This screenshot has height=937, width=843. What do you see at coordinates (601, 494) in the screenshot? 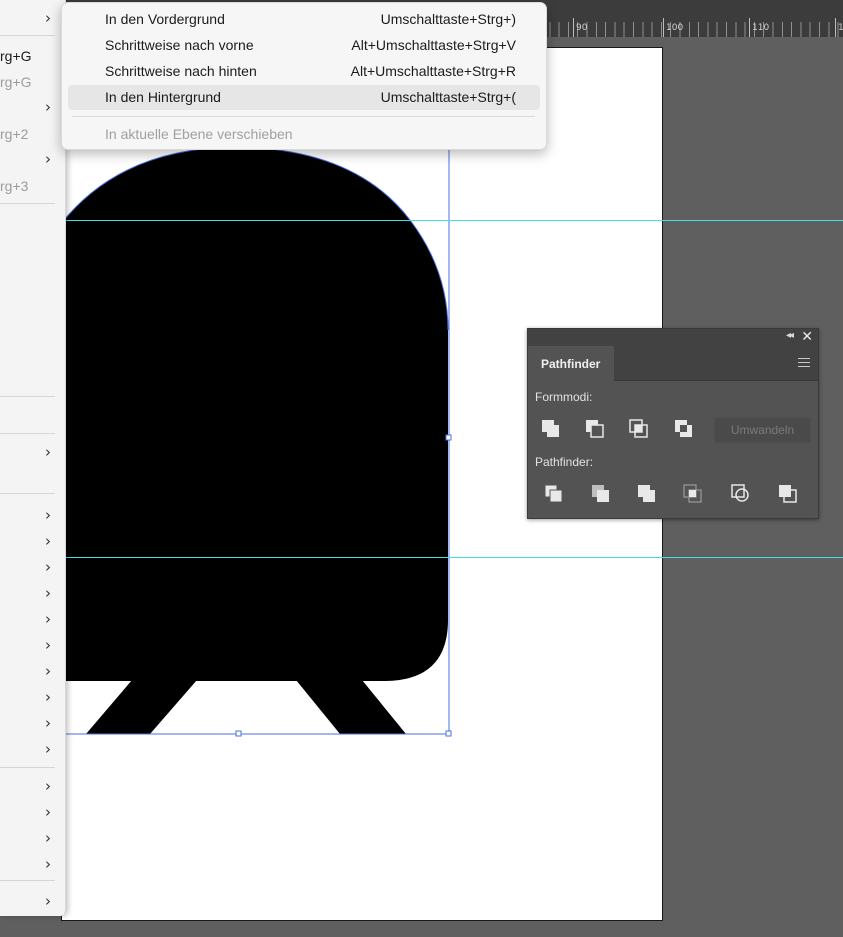
I see `trim-icon` at bounding box center [601, 494].